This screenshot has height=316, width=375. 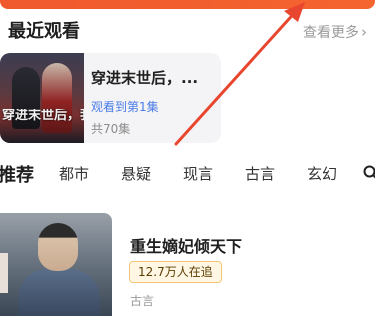 What do you see at coordinates (58, 247) in the screenshot?
I see `poster-figure-face` at bounding box center [58, 247].